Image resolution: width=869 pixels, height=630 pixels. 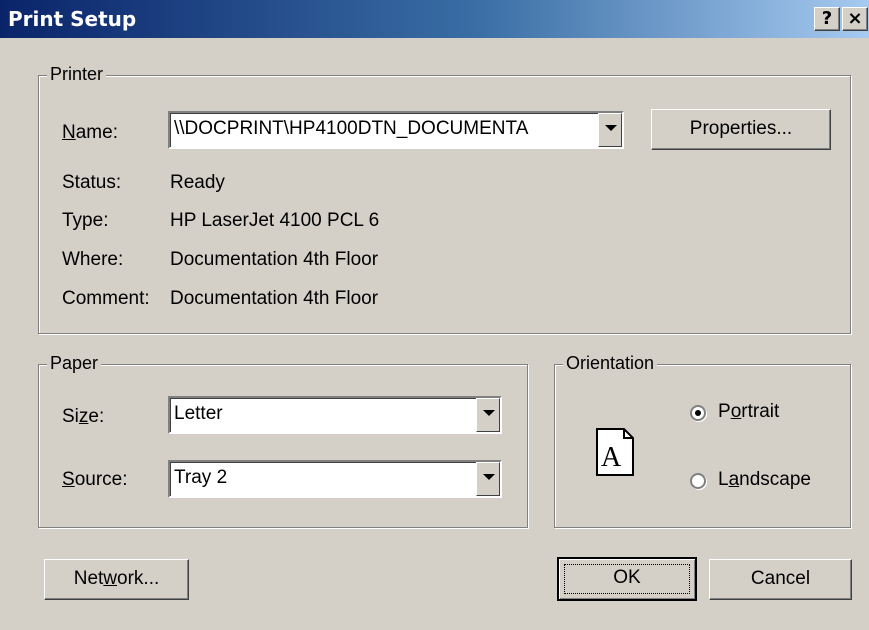 I want to click on printer-name-combo: \\DOCPRINT\HP4100DTN_DOCUMENTA, so click(x=396, y=130).